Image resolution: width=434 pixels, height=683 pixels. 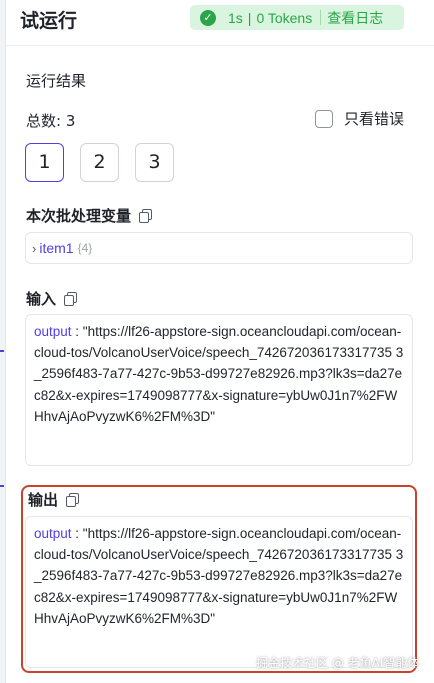 What do you see at coordinates (235, 17) in the screenshot?
I see `duration-text: 1s` at bounding box center [235, 17].